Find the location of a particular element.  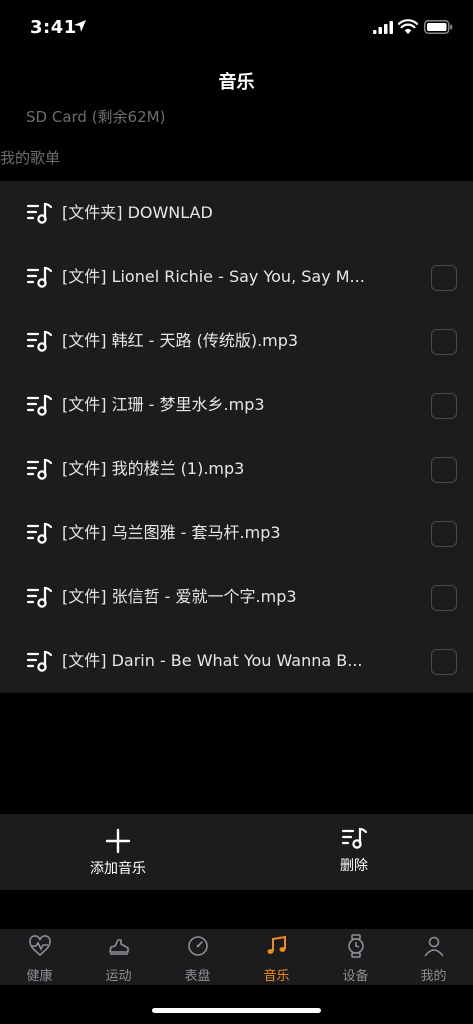

plus-icon is located at coordinates (118, 841).